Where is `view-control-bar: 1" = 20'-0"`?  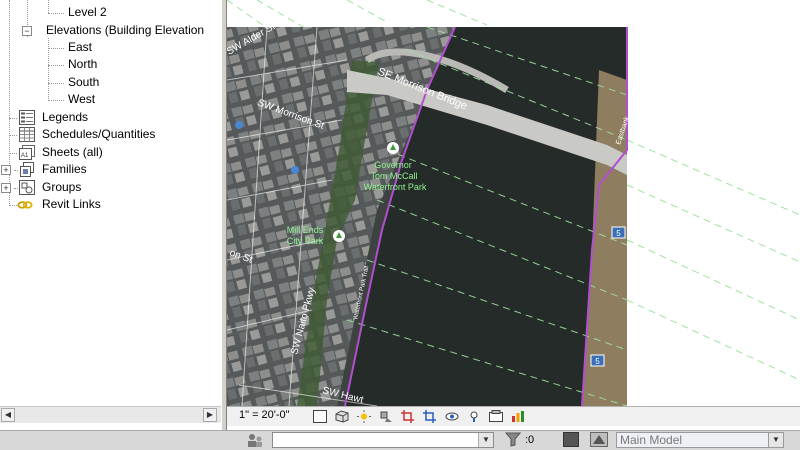 view-control-bar: 1" = 20'-0" is located at coordinates (513, 416).